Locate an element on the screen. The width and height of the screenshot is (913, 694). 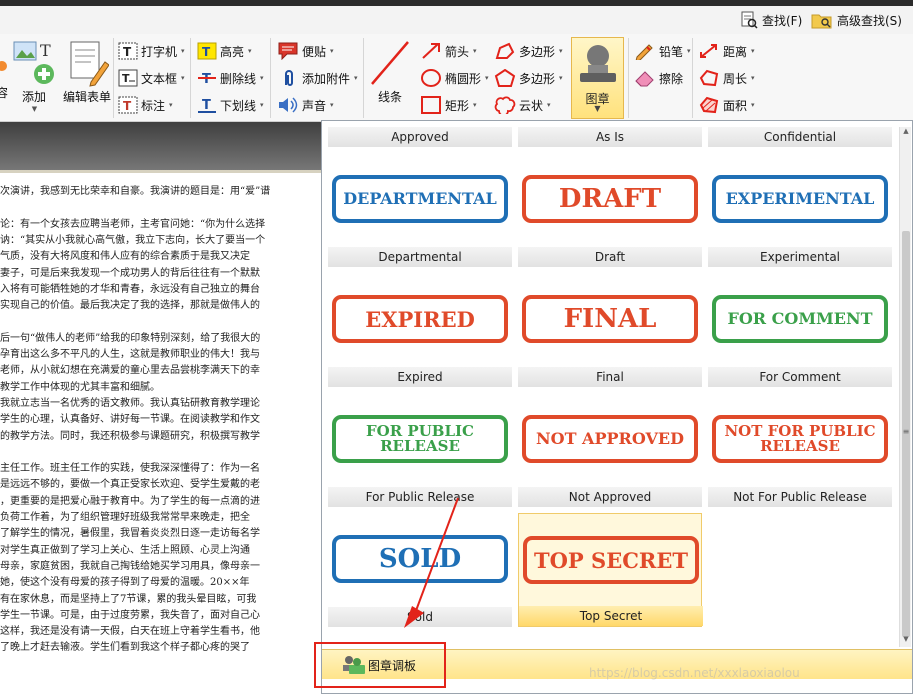
annotation-highlight-box is located at coordinates (380, 665).